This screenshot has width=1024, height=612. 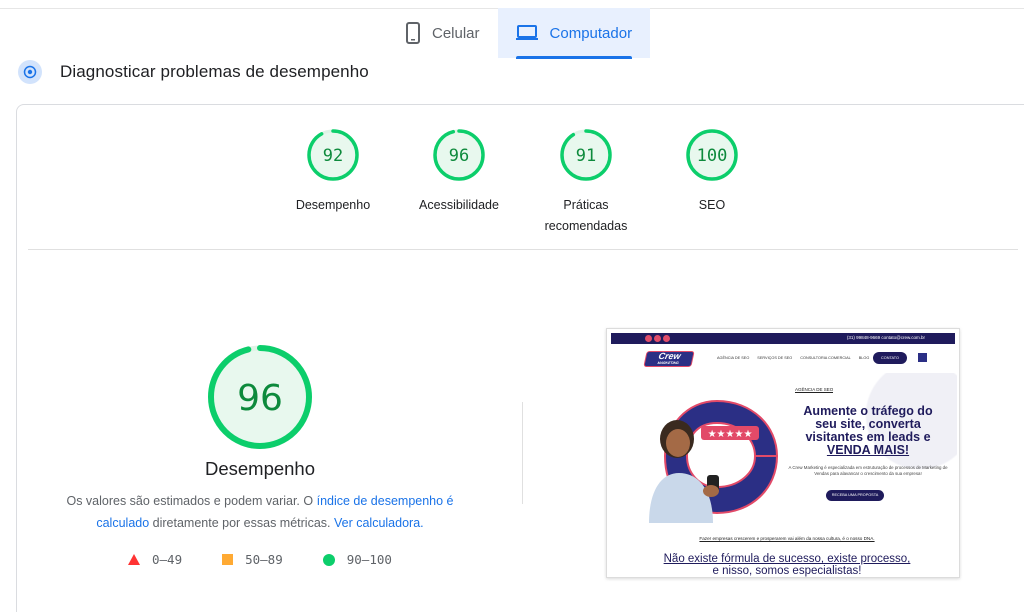 I want to click on performance-value: 96, so click(x=260, y=398).